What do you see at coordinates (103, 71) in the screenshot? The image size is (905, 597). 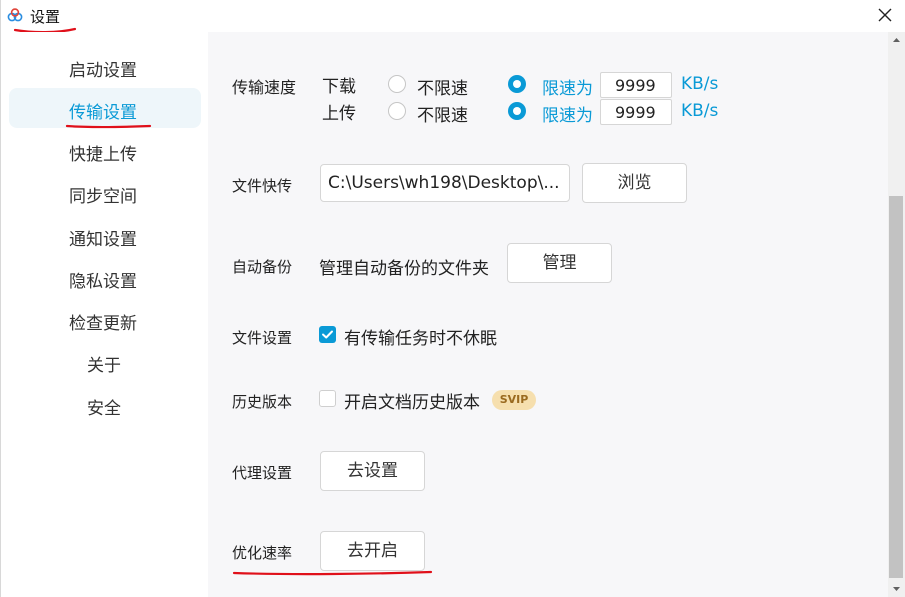 I see `sidebar-item-label: 启动设置` at bounding box center [103, 71].